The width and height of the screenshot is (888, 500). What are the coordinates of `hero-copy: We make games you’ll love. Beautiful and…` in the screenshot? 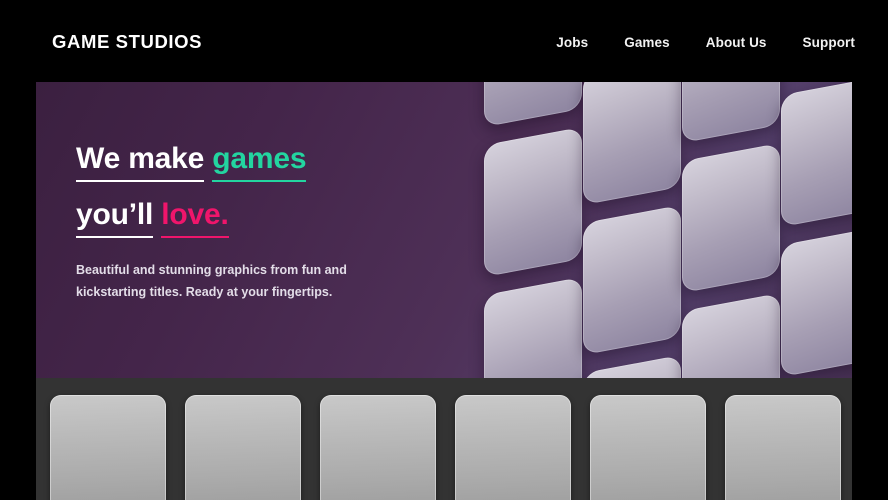 It's located at (256, 217).